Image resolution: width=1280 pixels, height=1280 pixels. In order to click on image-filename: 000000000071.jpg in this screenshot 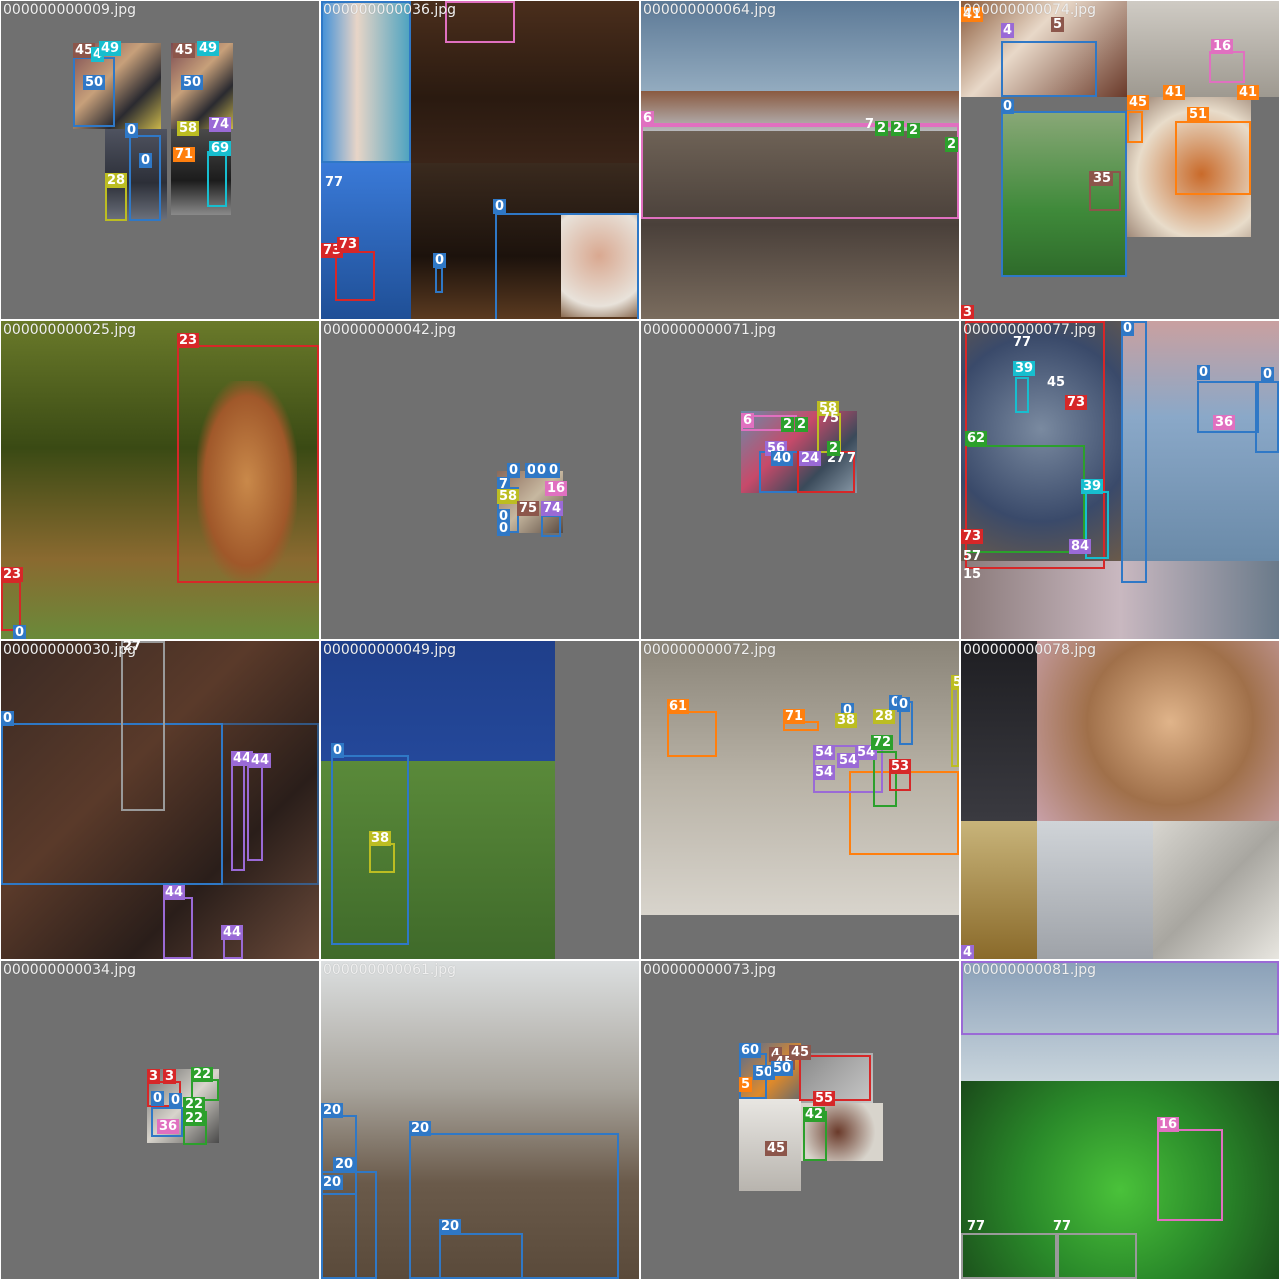, I will do `click(709, 330)`.